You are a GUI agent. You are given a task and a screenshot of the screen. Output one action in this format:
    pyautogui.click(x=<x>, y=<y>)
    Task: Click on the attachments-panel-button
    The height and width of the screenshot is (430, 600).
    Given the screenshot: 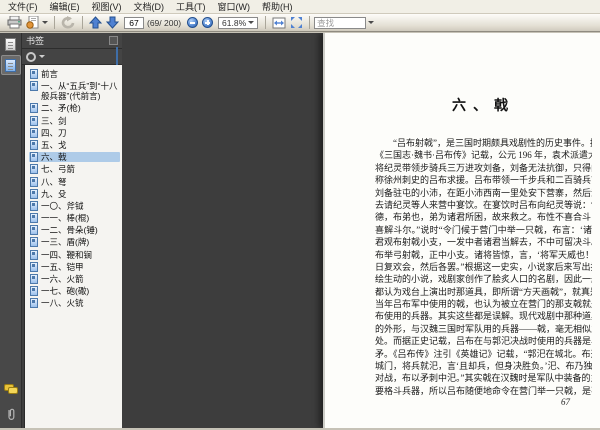 What is the action you would take?
    pyautogui.click(x=11, y=414)
    